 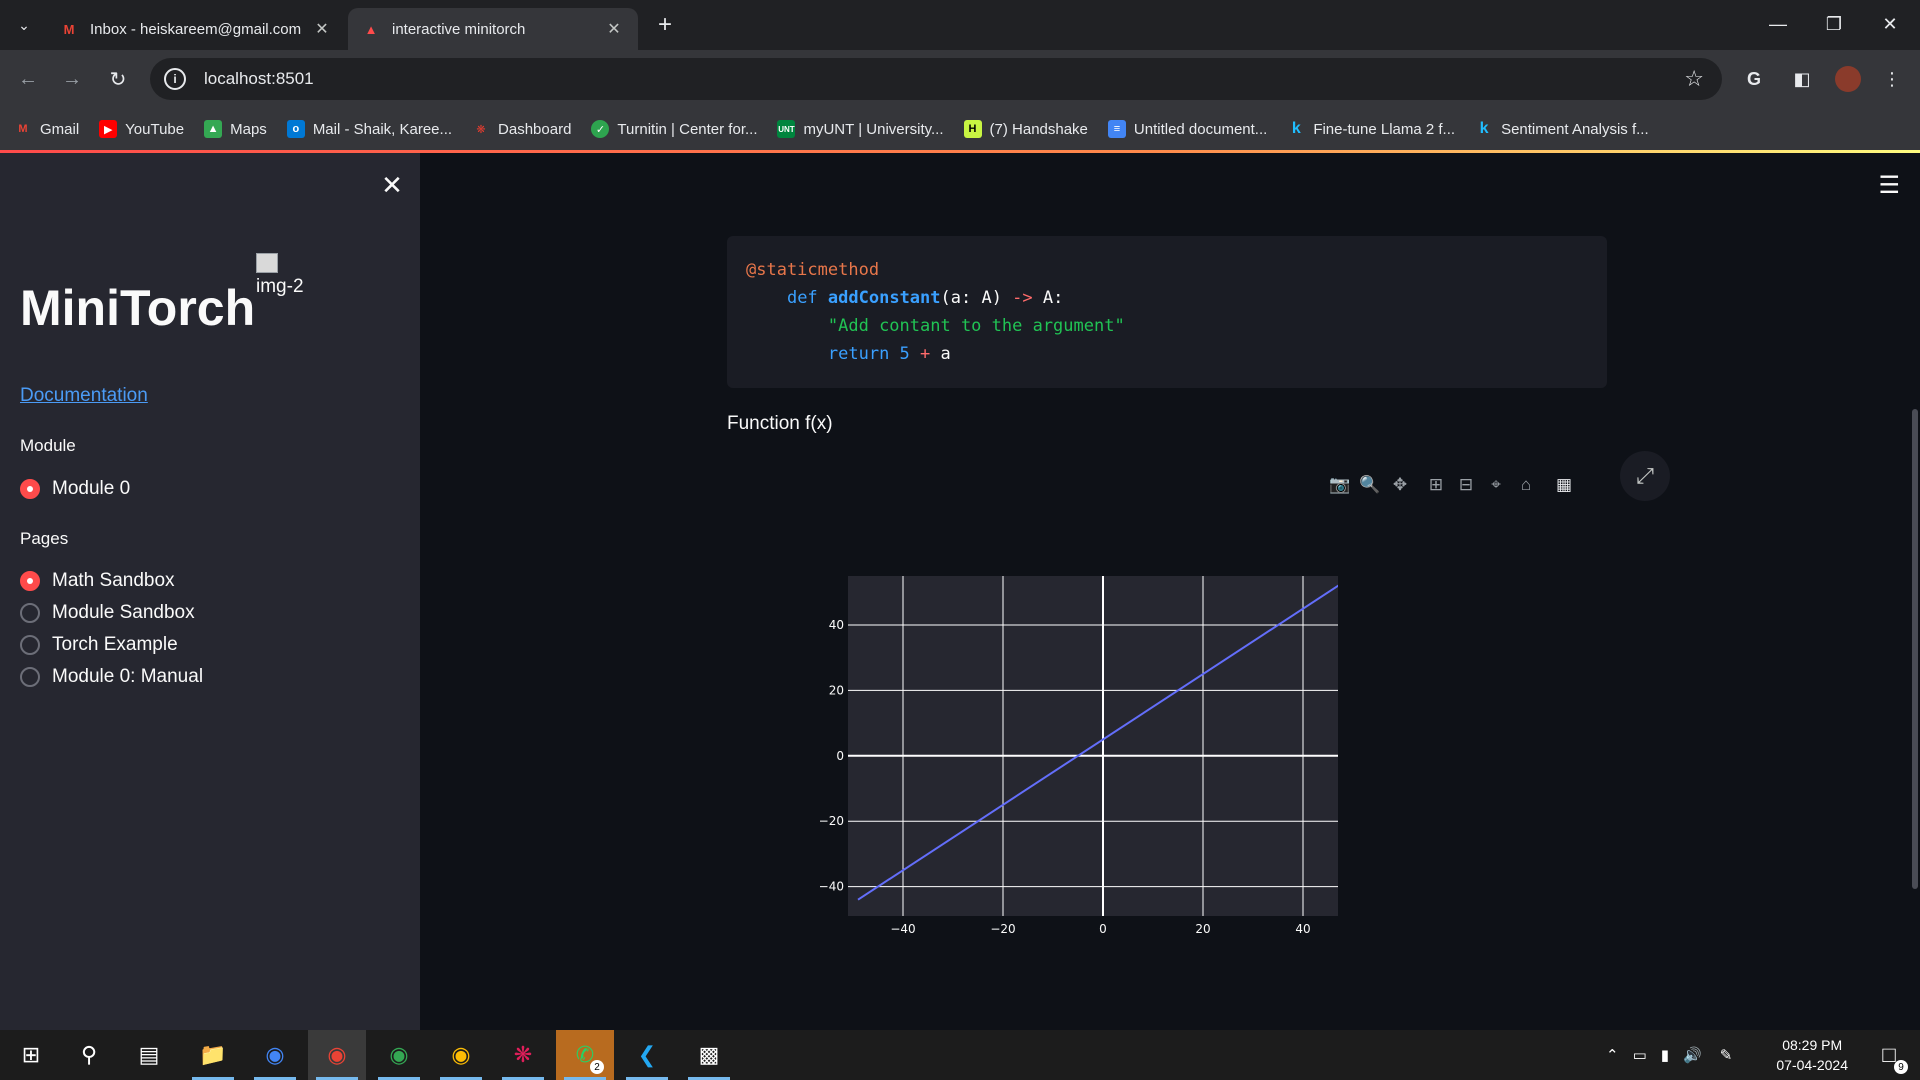 What do you see at coordinates (392, 185) in the screenshot?
I see `close-sidebar-button: ✕` at bounding box center [392, 185].